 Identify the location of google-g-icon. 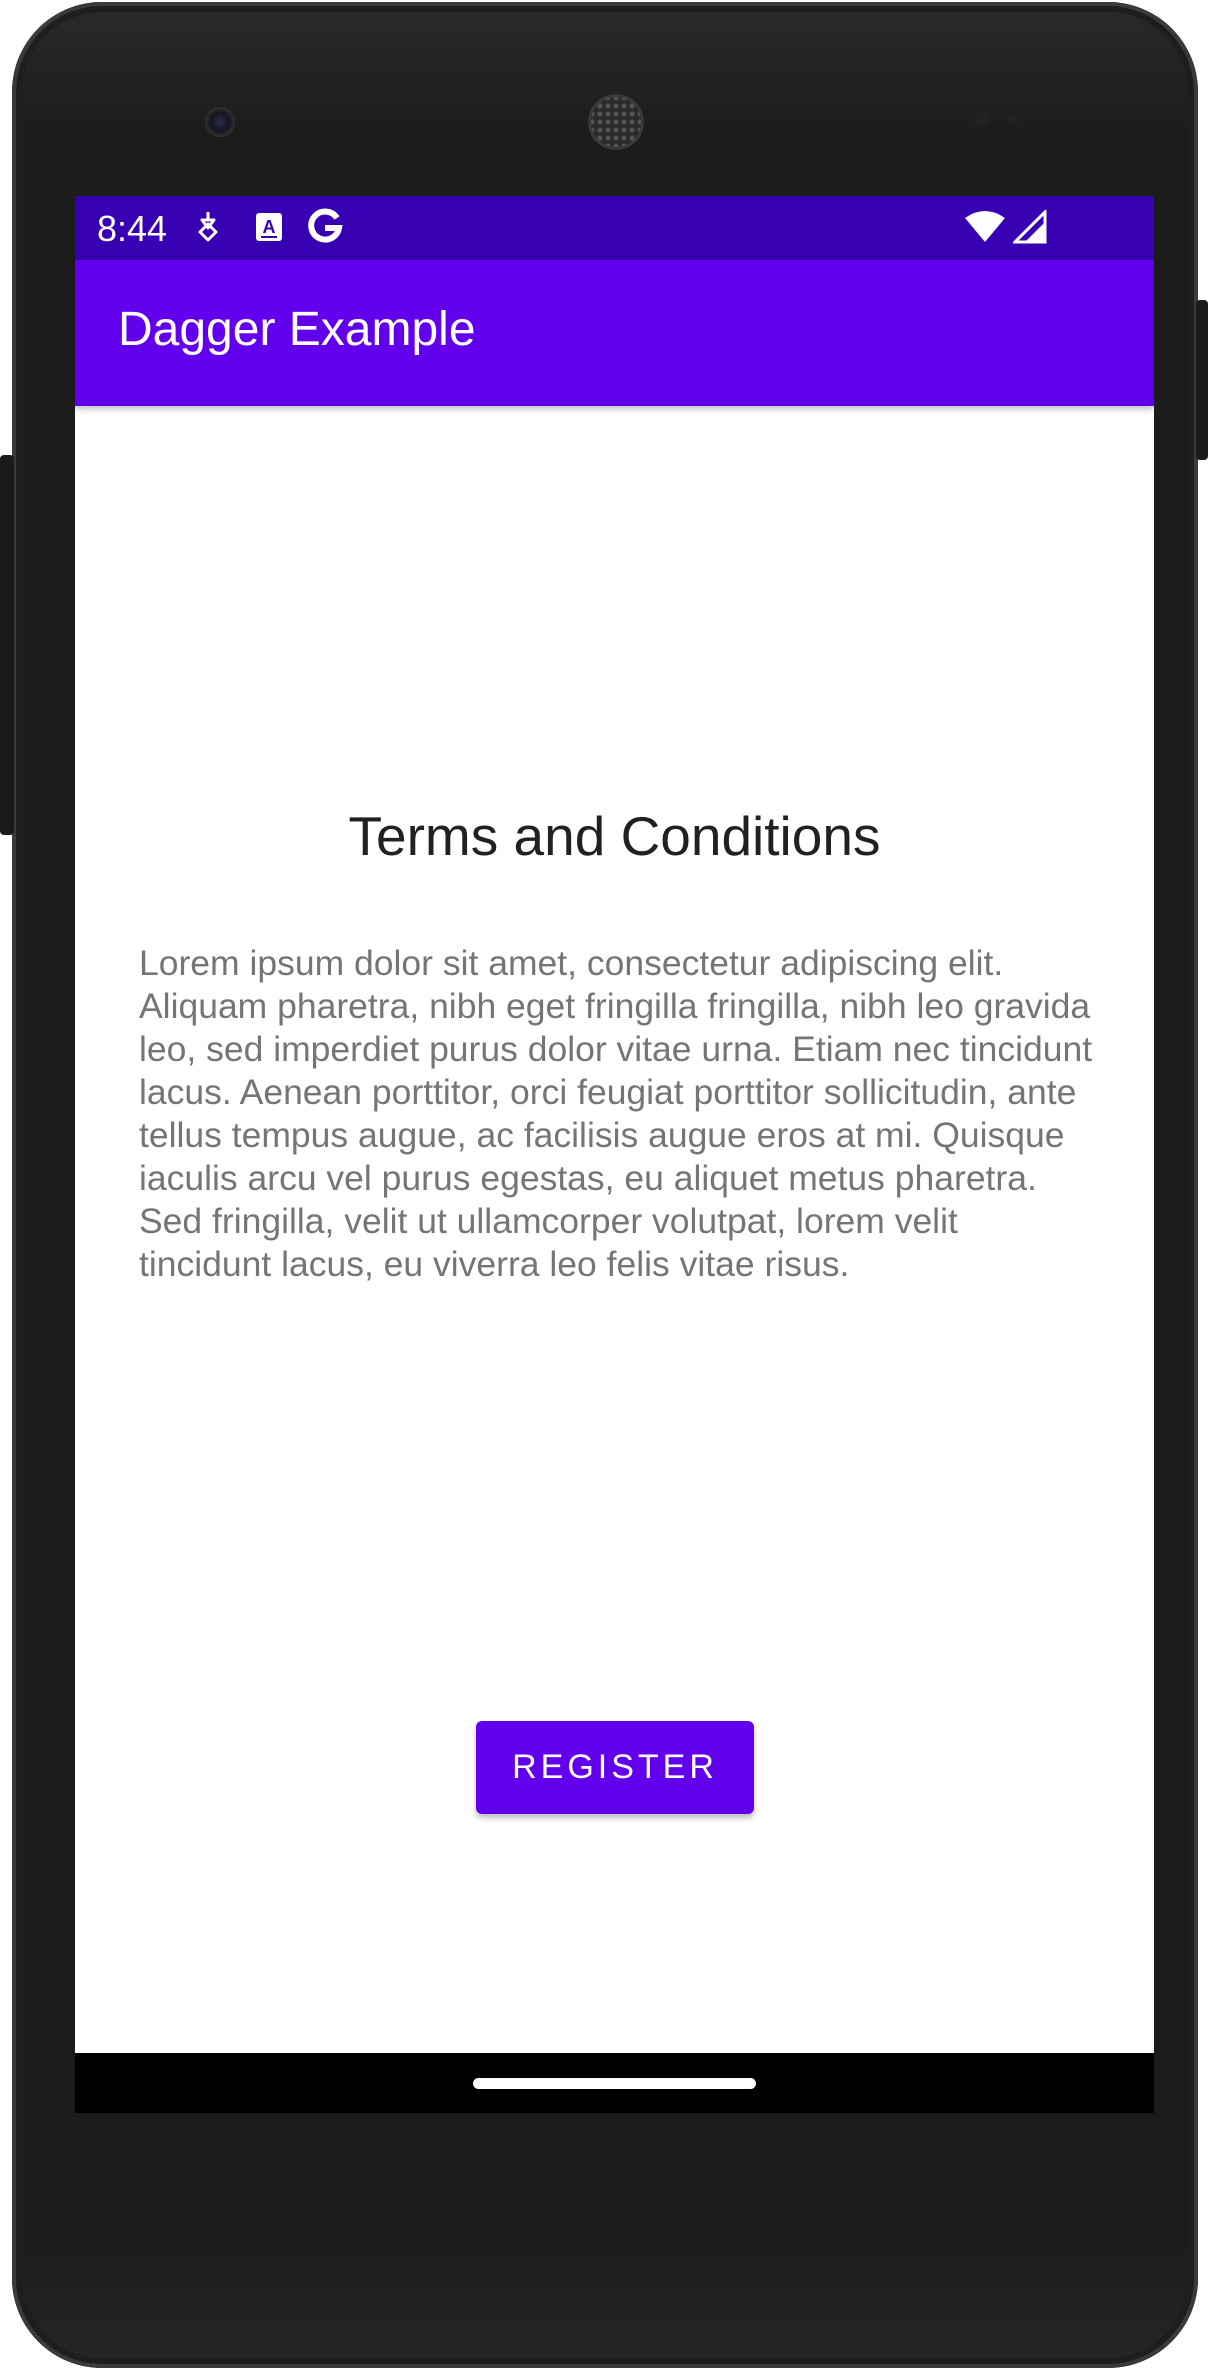
(325, 228).